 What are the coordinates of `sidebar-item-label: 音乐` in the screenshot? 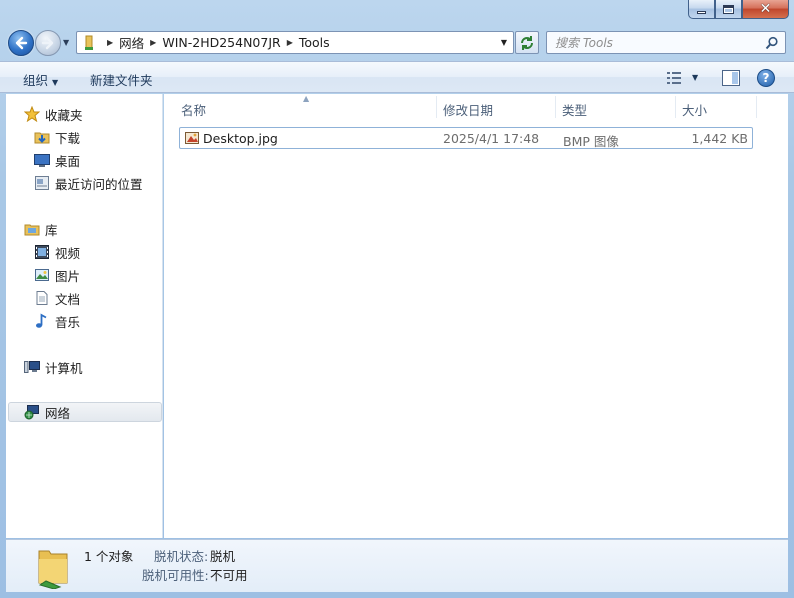 It's located at (68, 322).